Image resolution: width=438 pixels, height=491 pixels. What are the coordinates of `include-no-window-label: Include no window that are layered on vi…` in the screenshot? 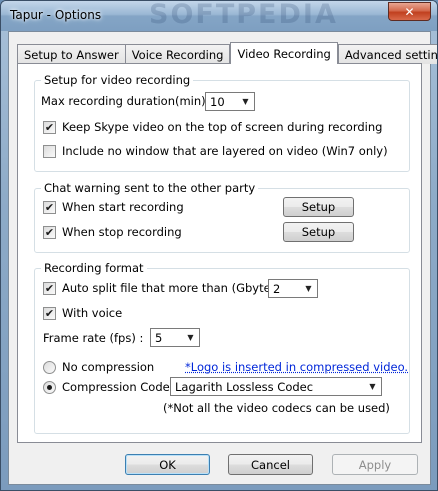 It's located at (225, 151).